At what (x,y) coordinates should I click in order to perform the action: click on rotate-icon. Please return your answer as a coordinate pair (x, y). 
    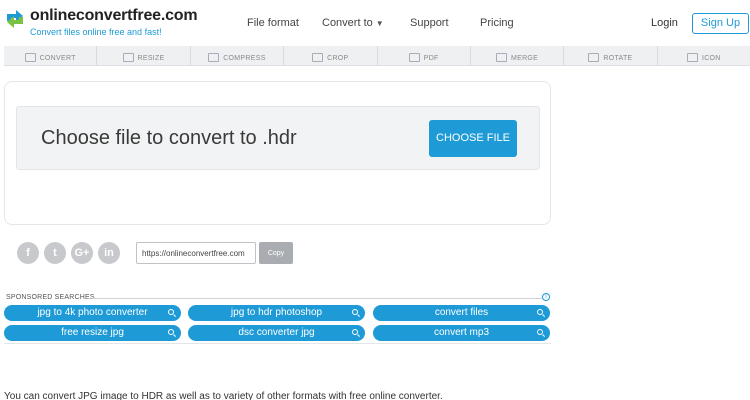
    Looking at the image, I should click on (594, 57).